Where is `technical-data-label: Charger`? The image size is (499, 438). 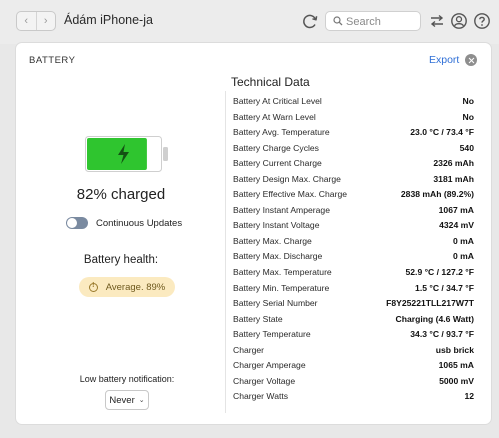
technical-data-label: Charger is located at coordinates (249, 349).